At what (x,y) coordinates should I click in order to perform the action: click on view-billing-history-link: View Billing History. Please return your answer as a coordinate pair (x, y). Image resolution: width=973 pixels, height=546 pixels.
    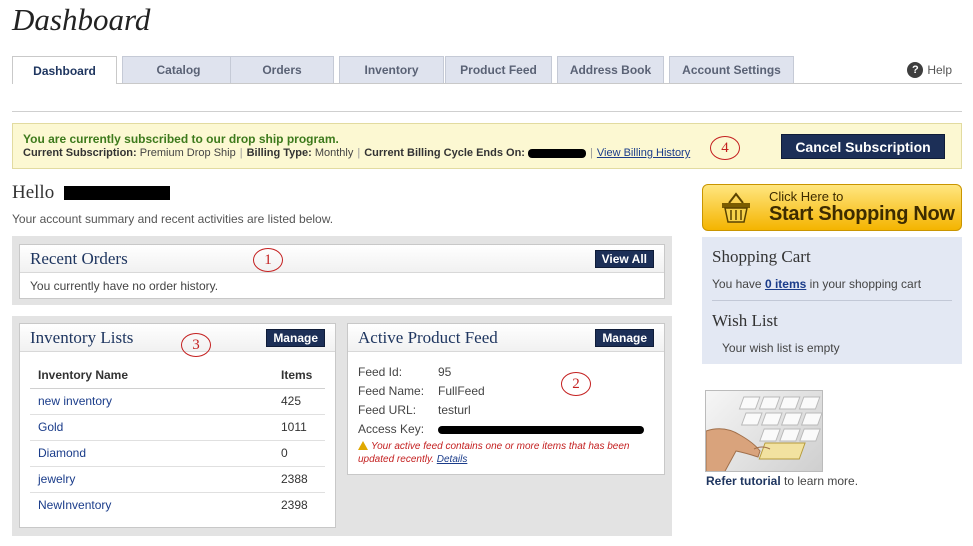
    Looking at the image, I should click on (643, 153).